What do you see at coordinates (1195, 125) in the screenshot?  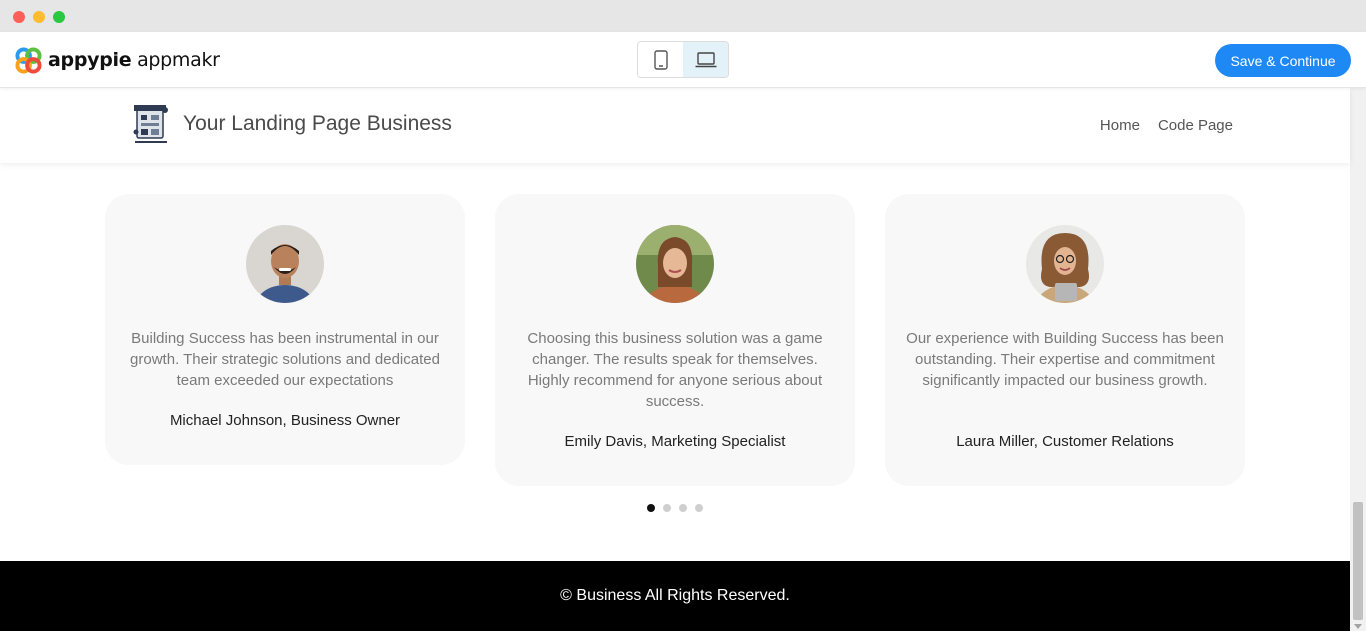 I see `nav-link-code-page: Code Page` at bounding box center [1195, 125].